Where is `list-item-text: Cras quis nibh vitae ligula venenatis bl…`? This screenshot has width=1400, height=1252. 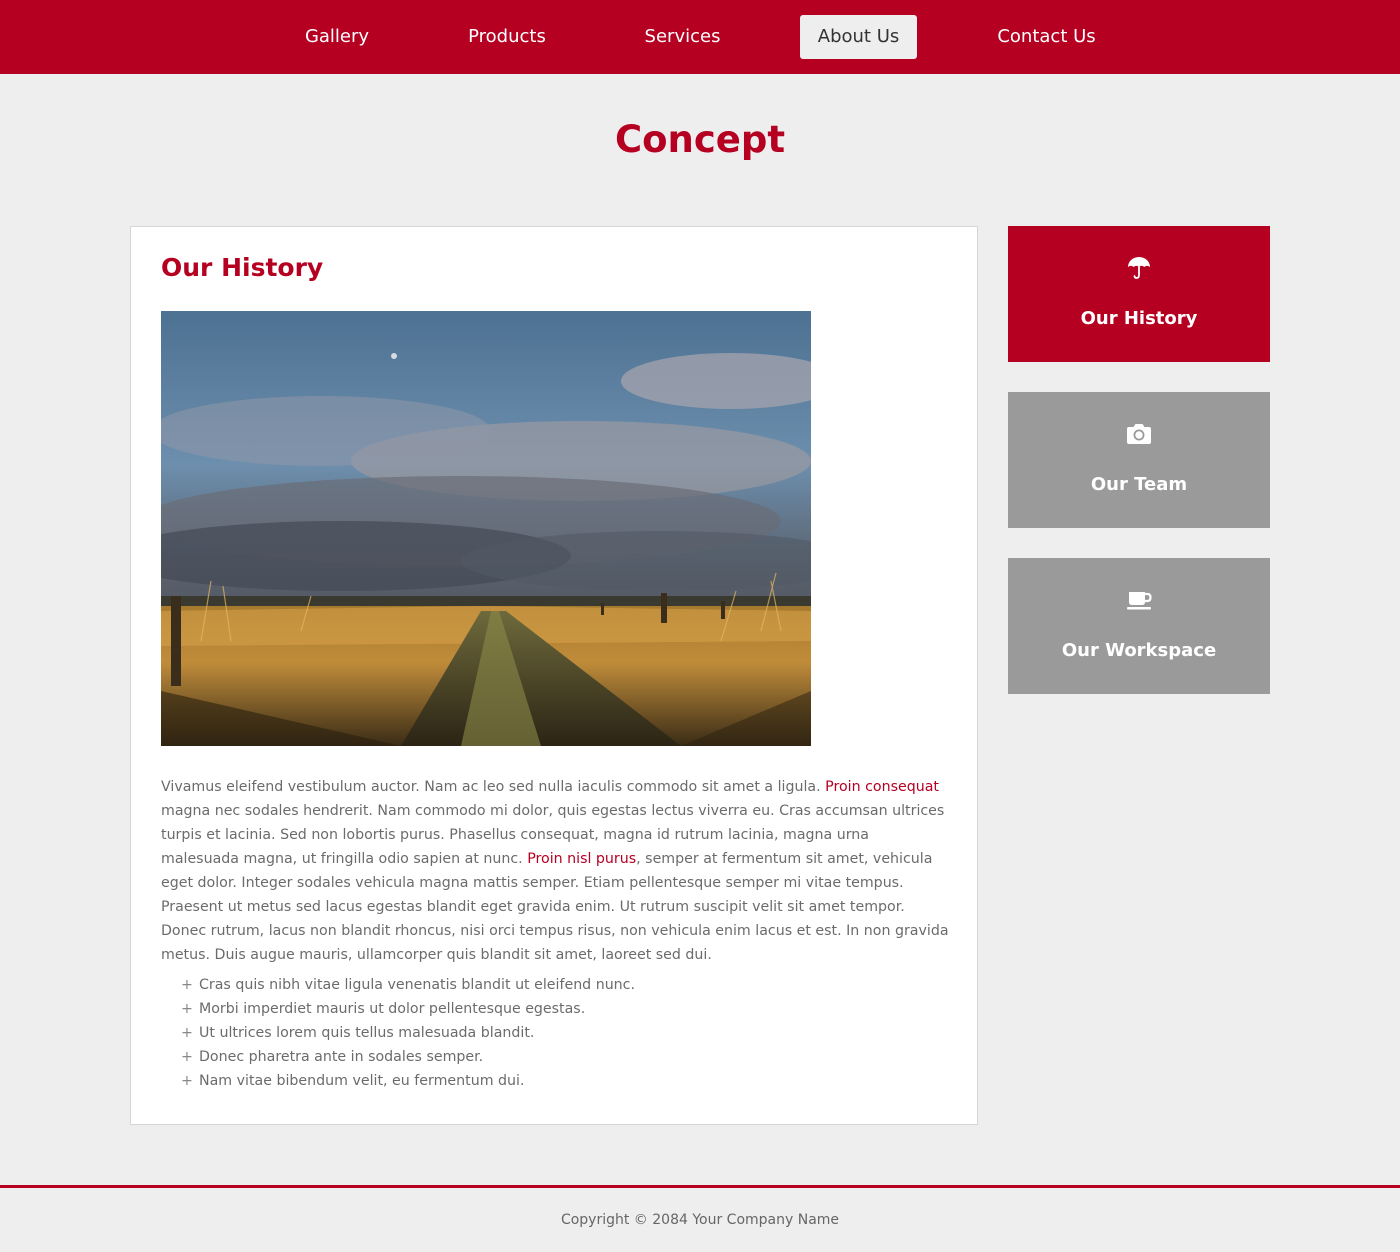 list-item-text: Cras quis nibh vitae ligula venenatis bl… is located at coordinates (417, 985).